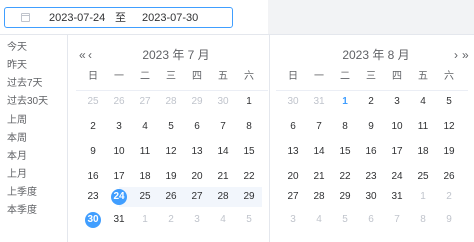  Describe the element at coordinates (22, 211) in the screenshot. I see `shortcut-item: 本季度` at that location.